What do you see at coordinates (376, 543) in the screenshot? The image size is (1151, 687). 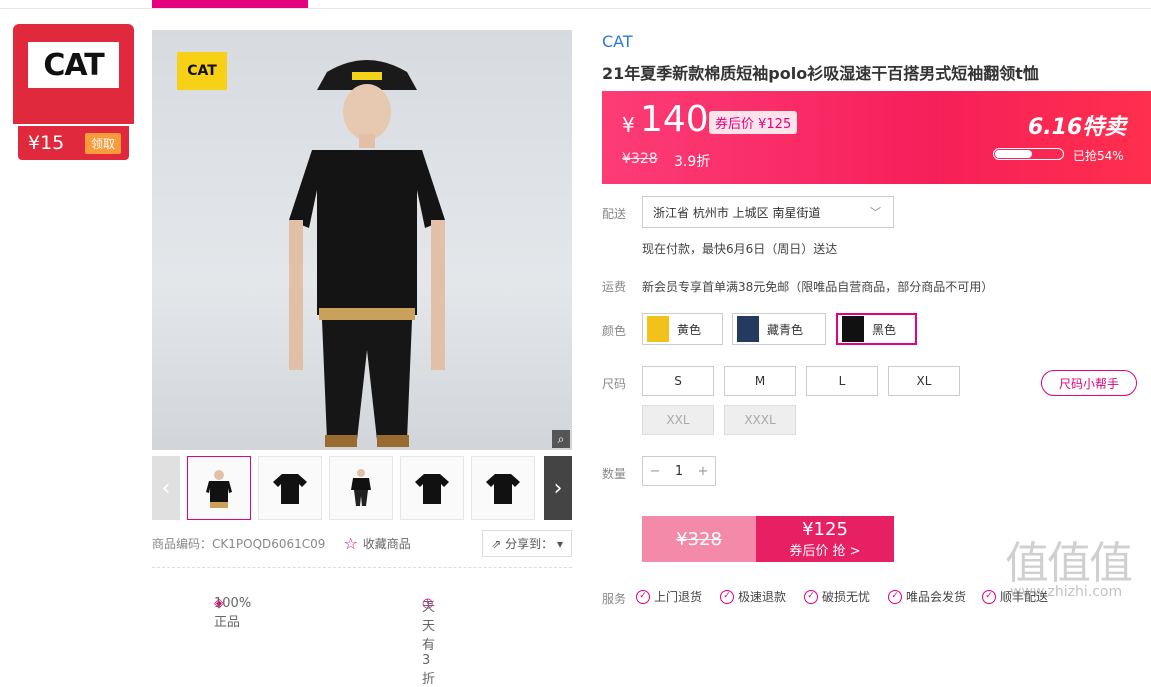 I see `favorite-button: ☆ 收藏商品` at bounding box center [376, 543].